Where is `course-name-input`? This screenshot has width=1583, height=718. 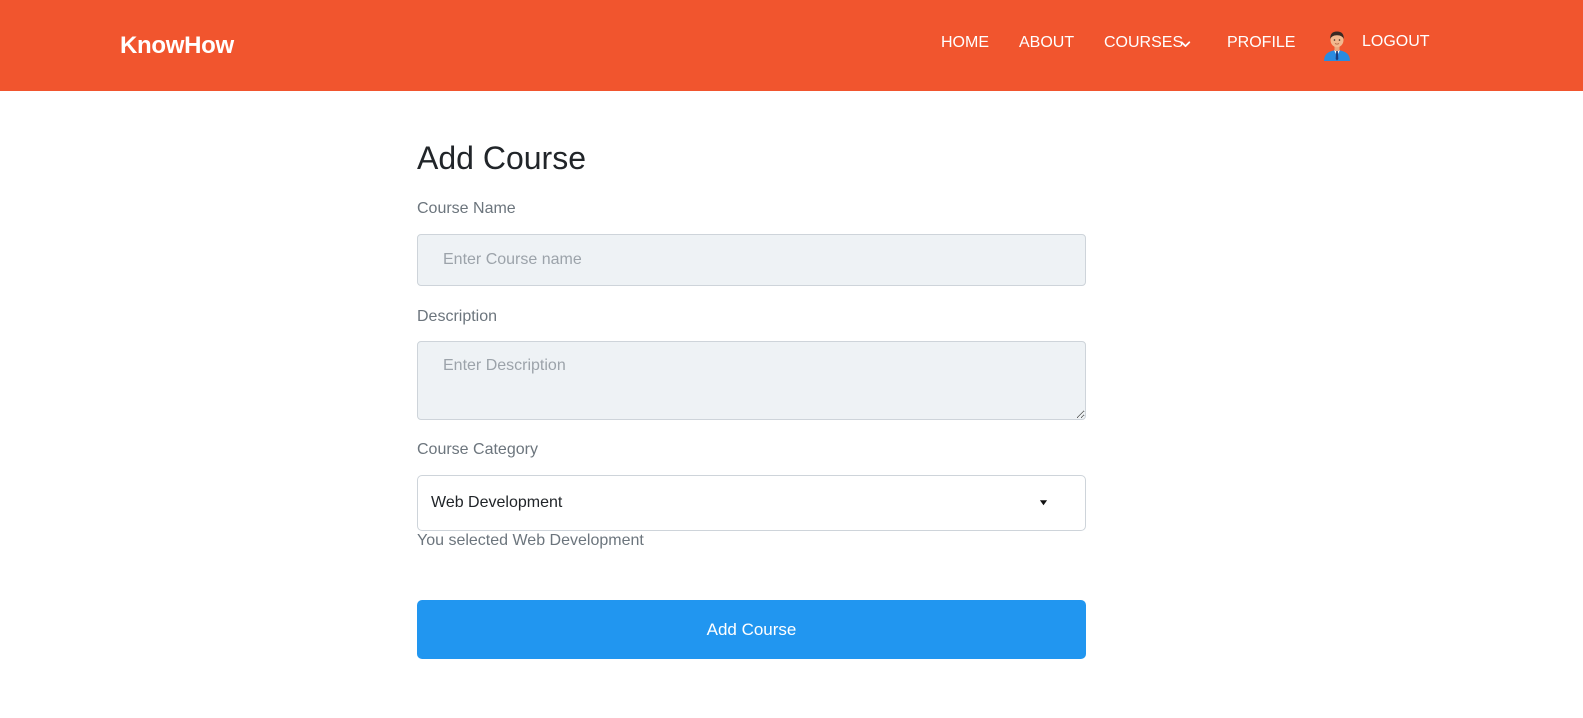
course-name-input is located at coordinates (751, 260).